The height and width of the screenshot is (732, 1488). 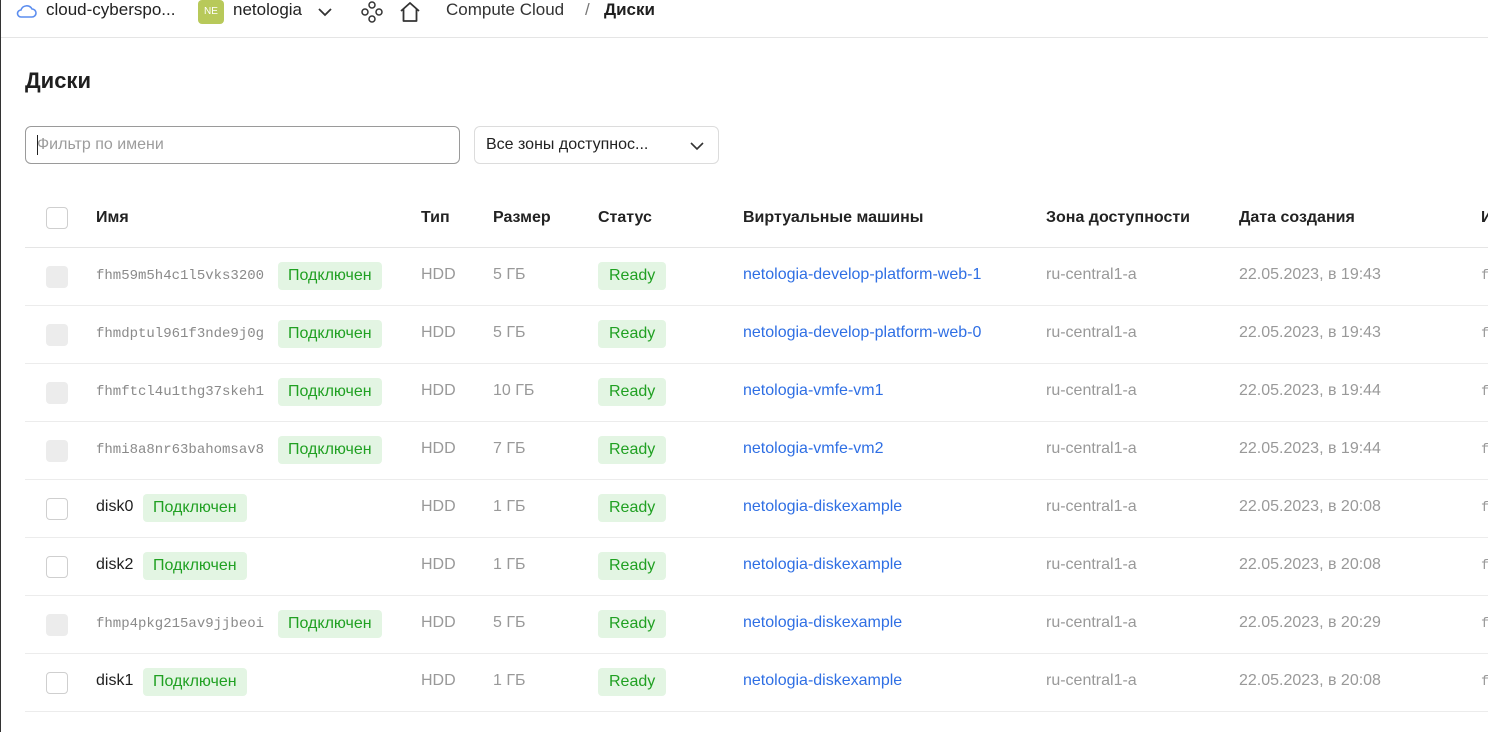 I want to click on vm-link: netologia-vmfe-vm2, so click(x=813, y=449).